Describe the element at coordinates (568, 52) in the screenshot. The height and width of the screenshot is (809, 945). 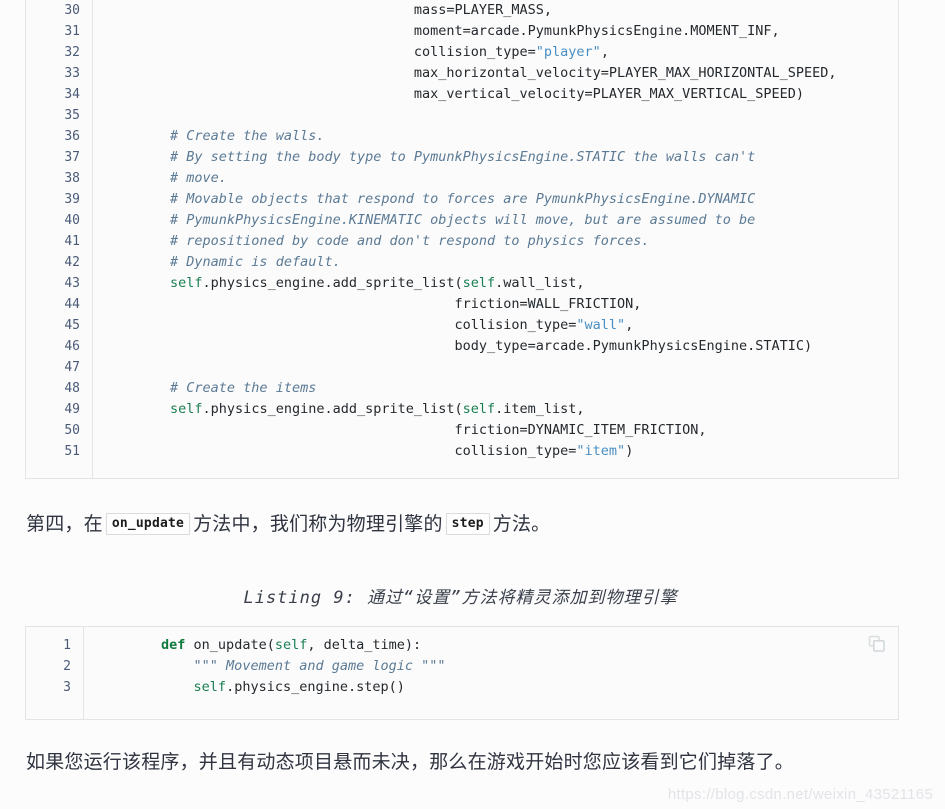
I see `code-token-str: "player"` at that location.